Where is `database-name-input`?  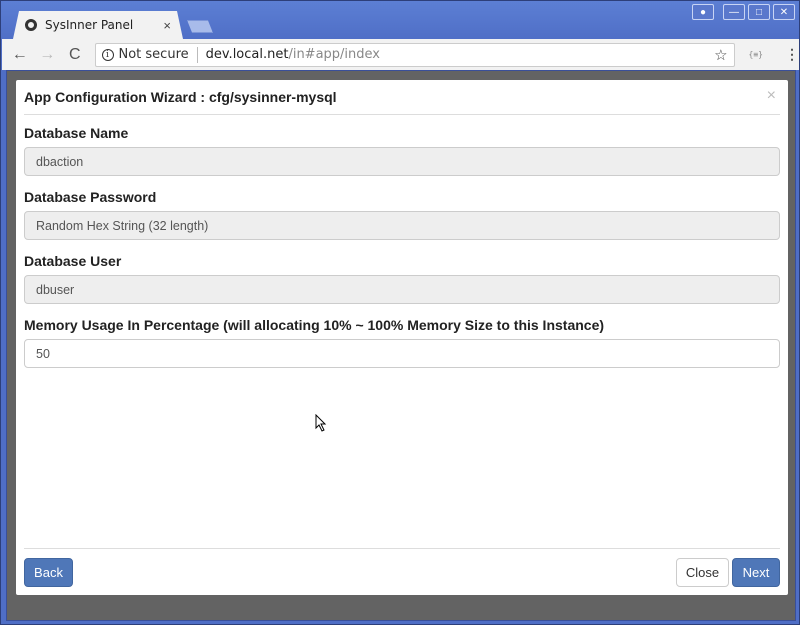 database-name-input is located at coordinates (402, 161).